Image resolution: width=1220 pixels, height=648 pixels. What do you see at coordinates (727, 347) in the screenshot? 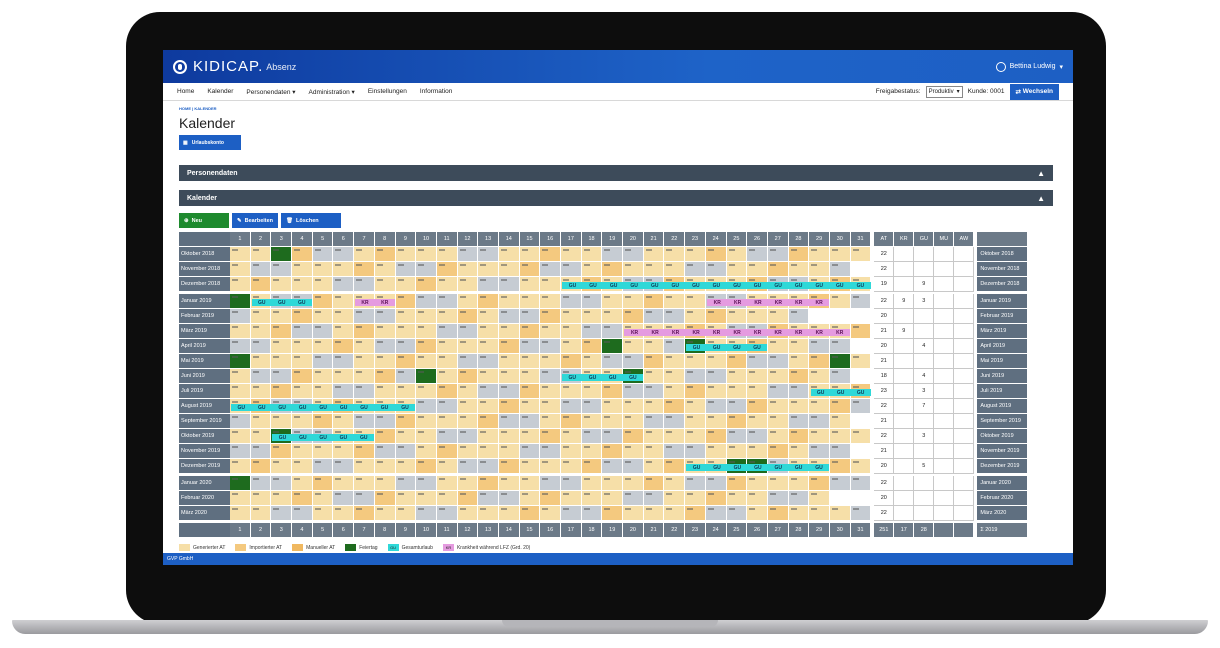
I see `vacation-band: GU GU GU GU` at bounding box center [727, 347].